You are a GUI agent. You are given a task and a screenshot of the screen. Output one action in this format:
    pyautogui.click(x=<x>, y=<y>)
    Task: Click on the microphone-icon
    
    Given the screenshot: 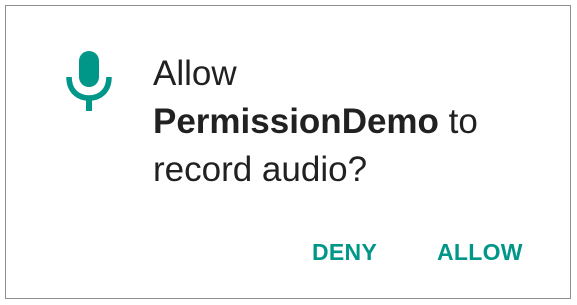 What is the action you would take?
    pyautogui.click(x=89, y=81)
    